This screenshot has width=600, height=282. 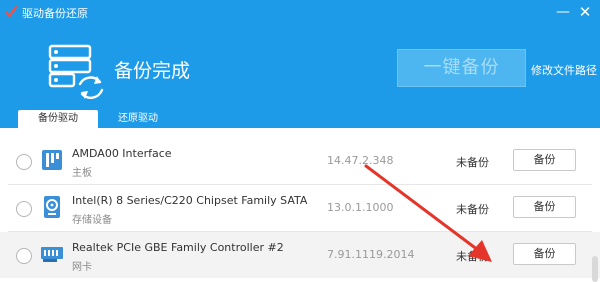 I want to click on driver-version: 13.0.1.1000, so click(x=360, y=207).